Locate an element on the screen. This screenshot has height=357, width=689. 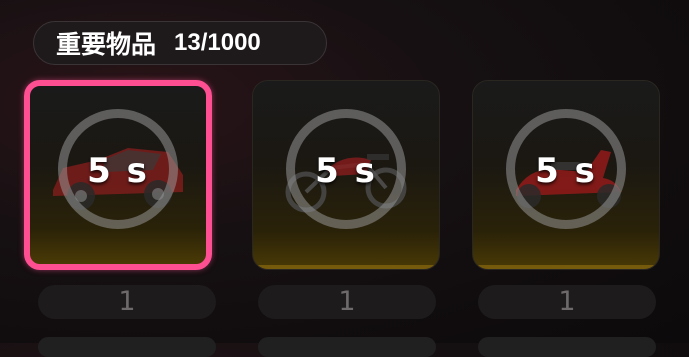
item-slot-scooter: 5 s is located at coordinates (566, 175).